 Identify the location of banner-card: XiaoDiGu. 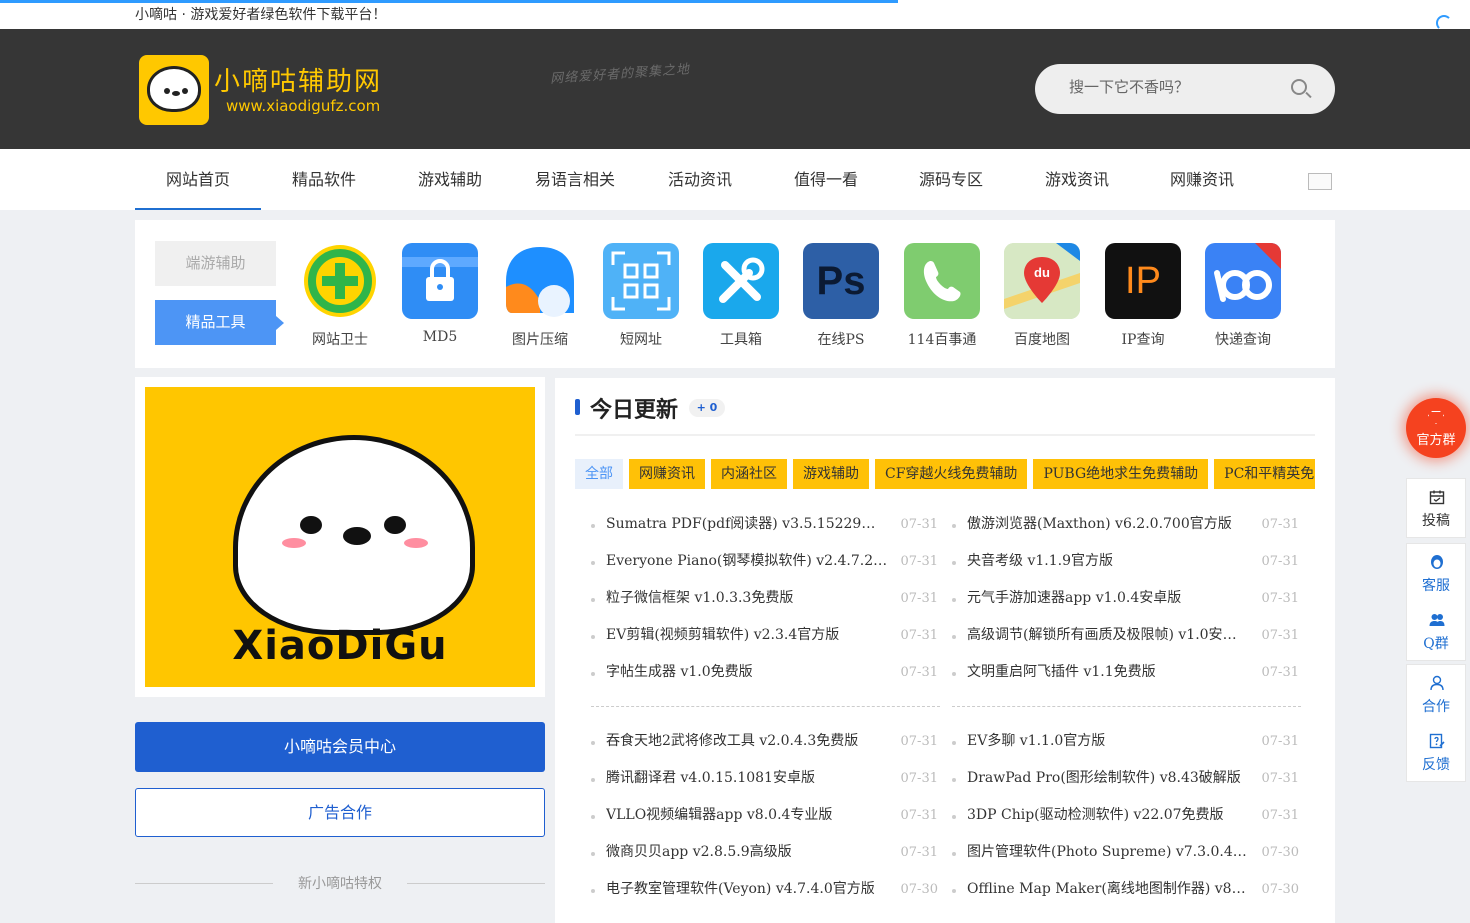
(340, 537).